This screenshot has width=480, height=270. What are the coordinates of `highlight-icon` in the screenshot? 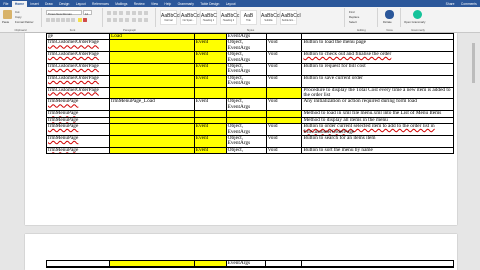 It's located at (80, 20).